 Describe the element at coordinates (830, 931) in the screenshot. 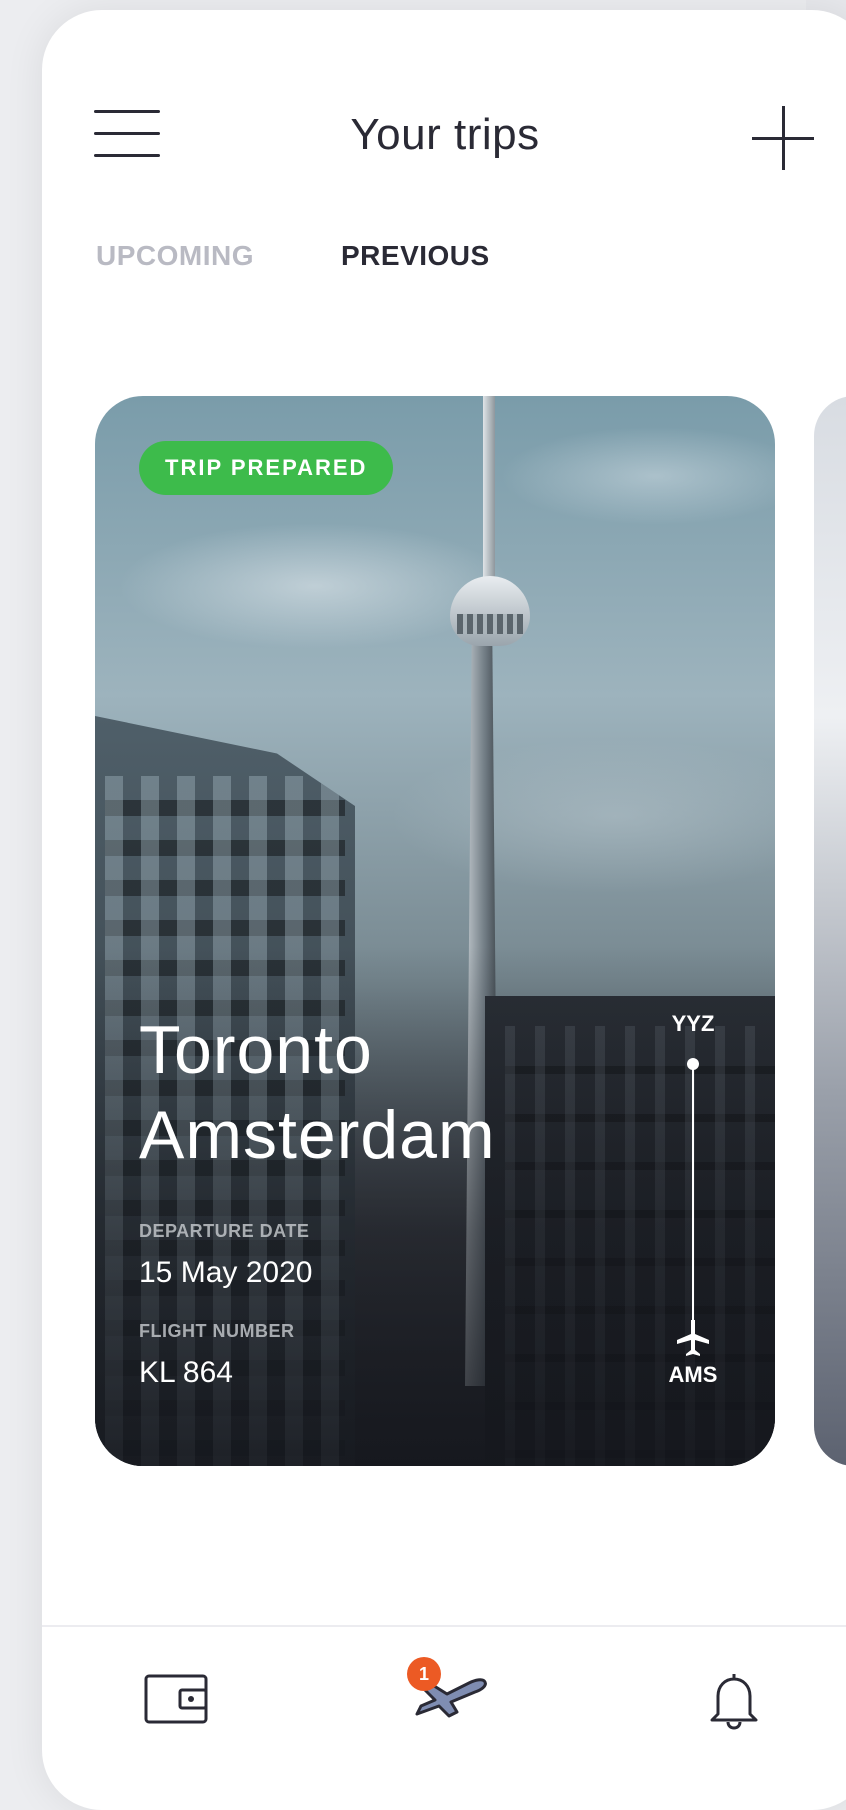

I see `next-trip-card-peek` at that location.